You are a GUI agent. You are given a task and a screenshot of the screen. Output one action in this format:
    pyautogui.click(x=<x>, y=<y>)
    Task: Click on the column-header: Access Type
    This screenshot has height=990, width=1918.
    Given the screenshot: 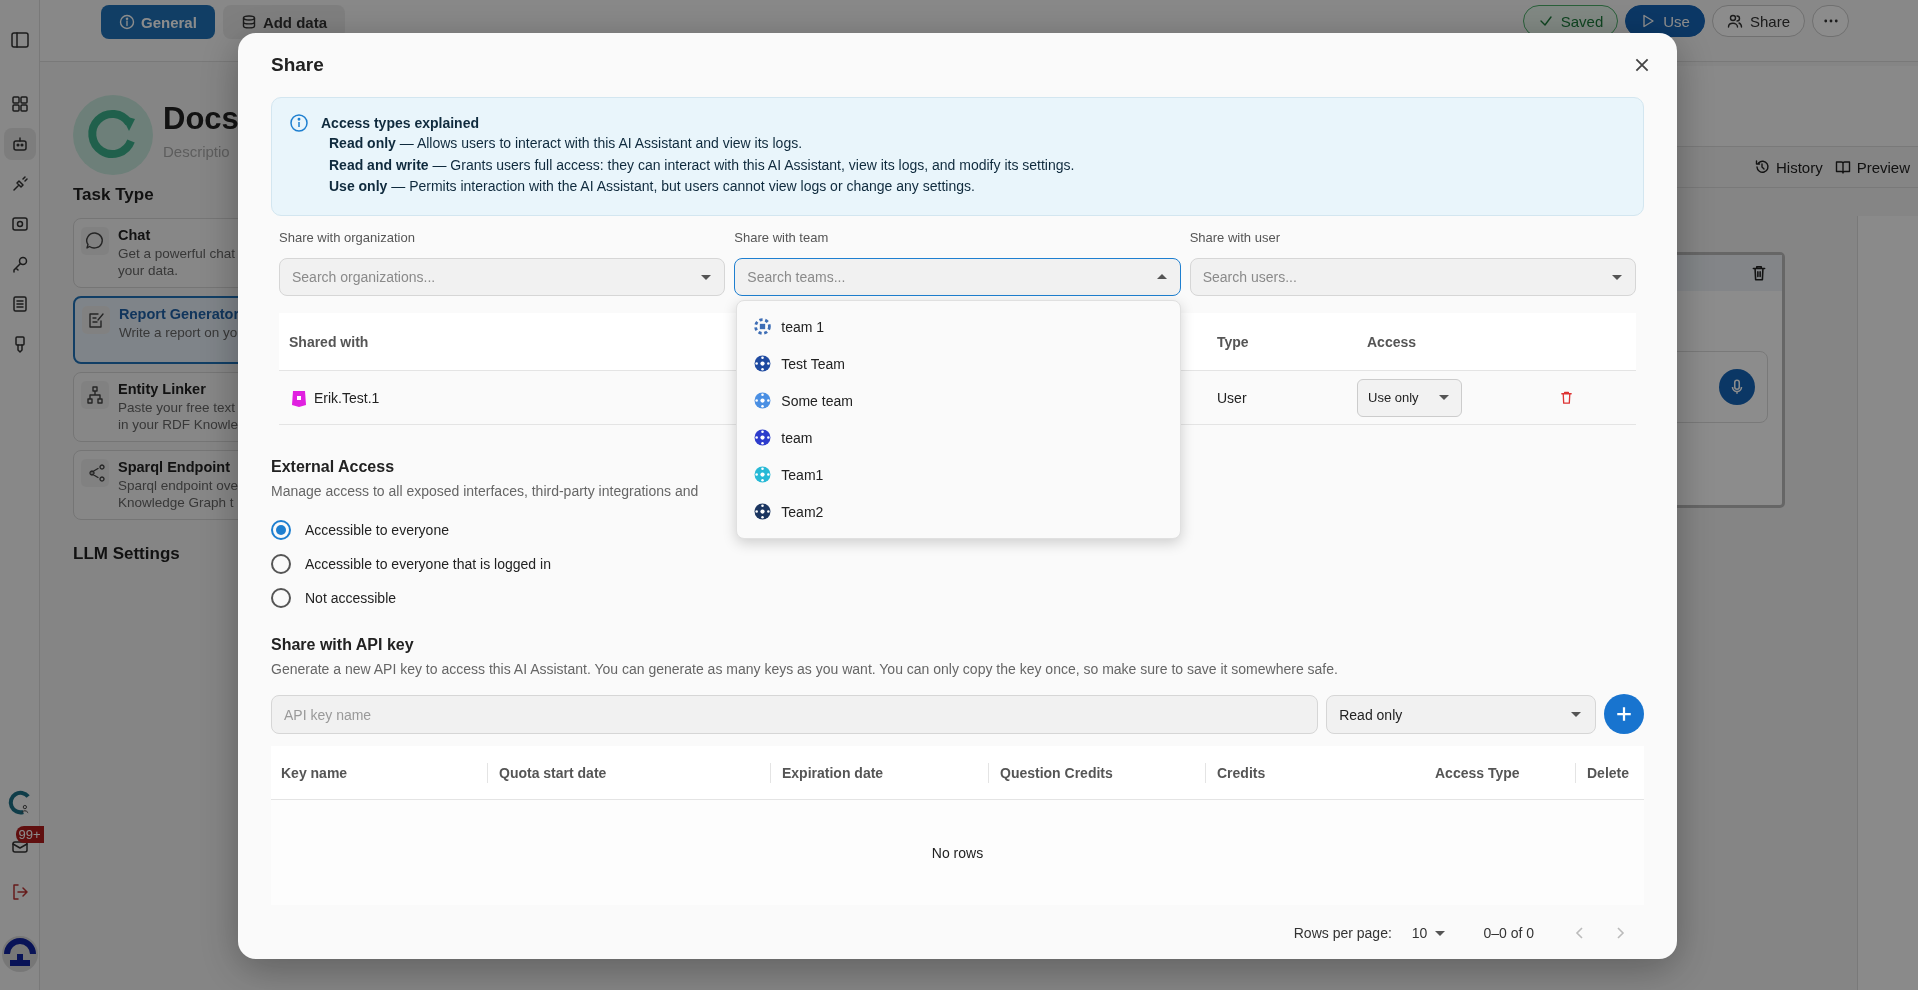 What is the action you would take?
    pyautogui.click(x=1477, y=772)
    